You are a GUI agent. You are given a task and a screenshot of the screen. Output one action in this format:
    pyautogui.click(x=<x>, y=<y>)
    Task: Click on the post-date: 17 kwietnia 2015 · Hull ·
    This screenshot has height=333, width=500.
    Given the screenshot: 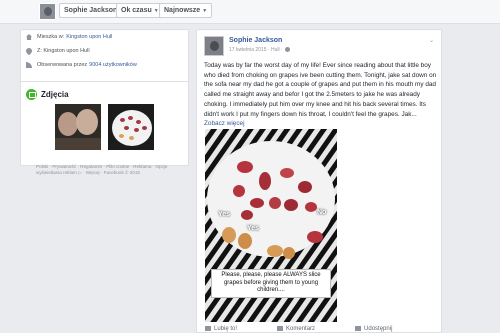 What is the action you would take?
    pyautogui.click(x=256, y=50)
    